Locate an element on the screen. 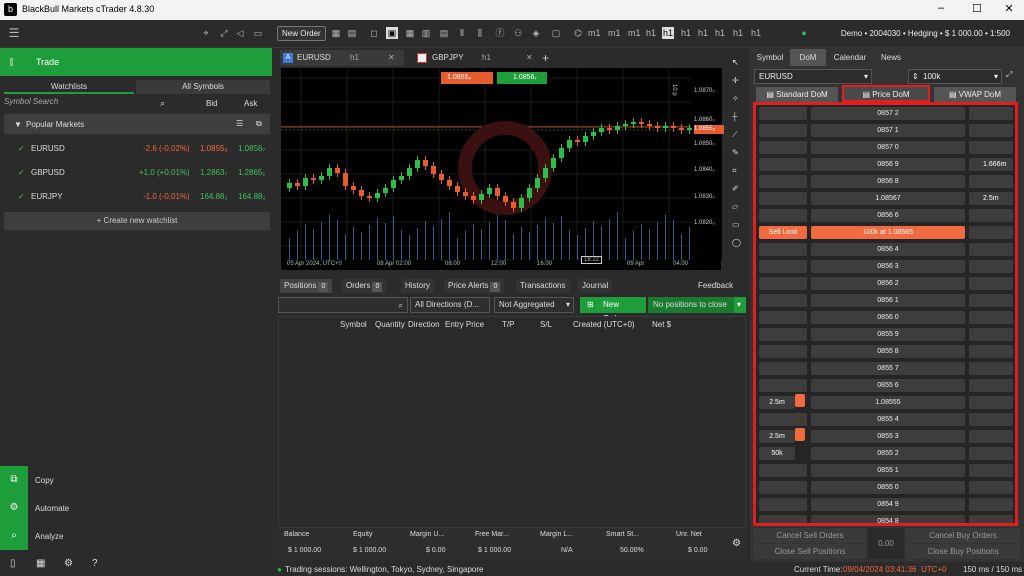  dom-sell-cell: 2.5m is located at coordinates (777, 402).